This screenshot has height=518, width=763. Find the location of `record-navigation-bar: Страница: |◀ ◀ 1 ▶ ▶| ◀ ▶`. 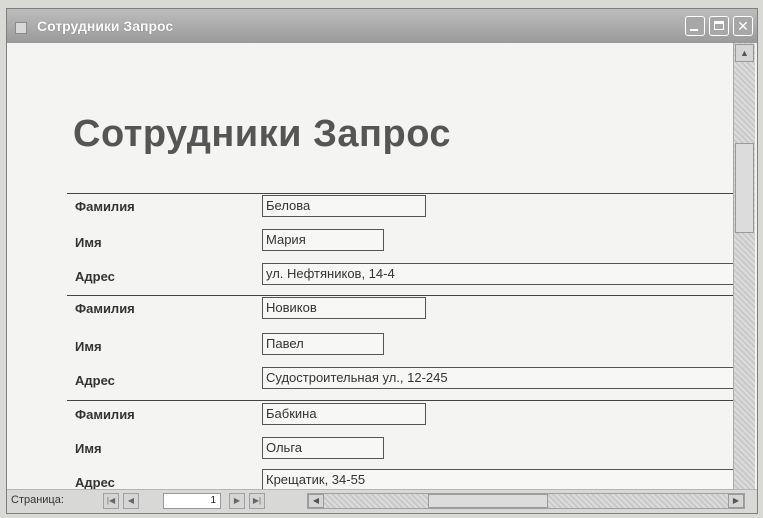

record-navigation-bar: Страница: |◀ ◀ 1 ▶ ▶| ◀ ▶ is located at coordinates (382, 501).